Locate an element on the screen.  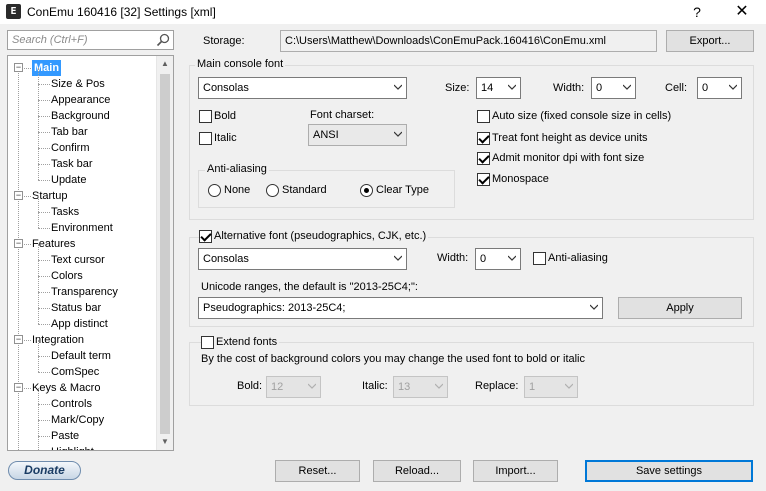
tree-item: Environment is located at coordinates (82, 228).